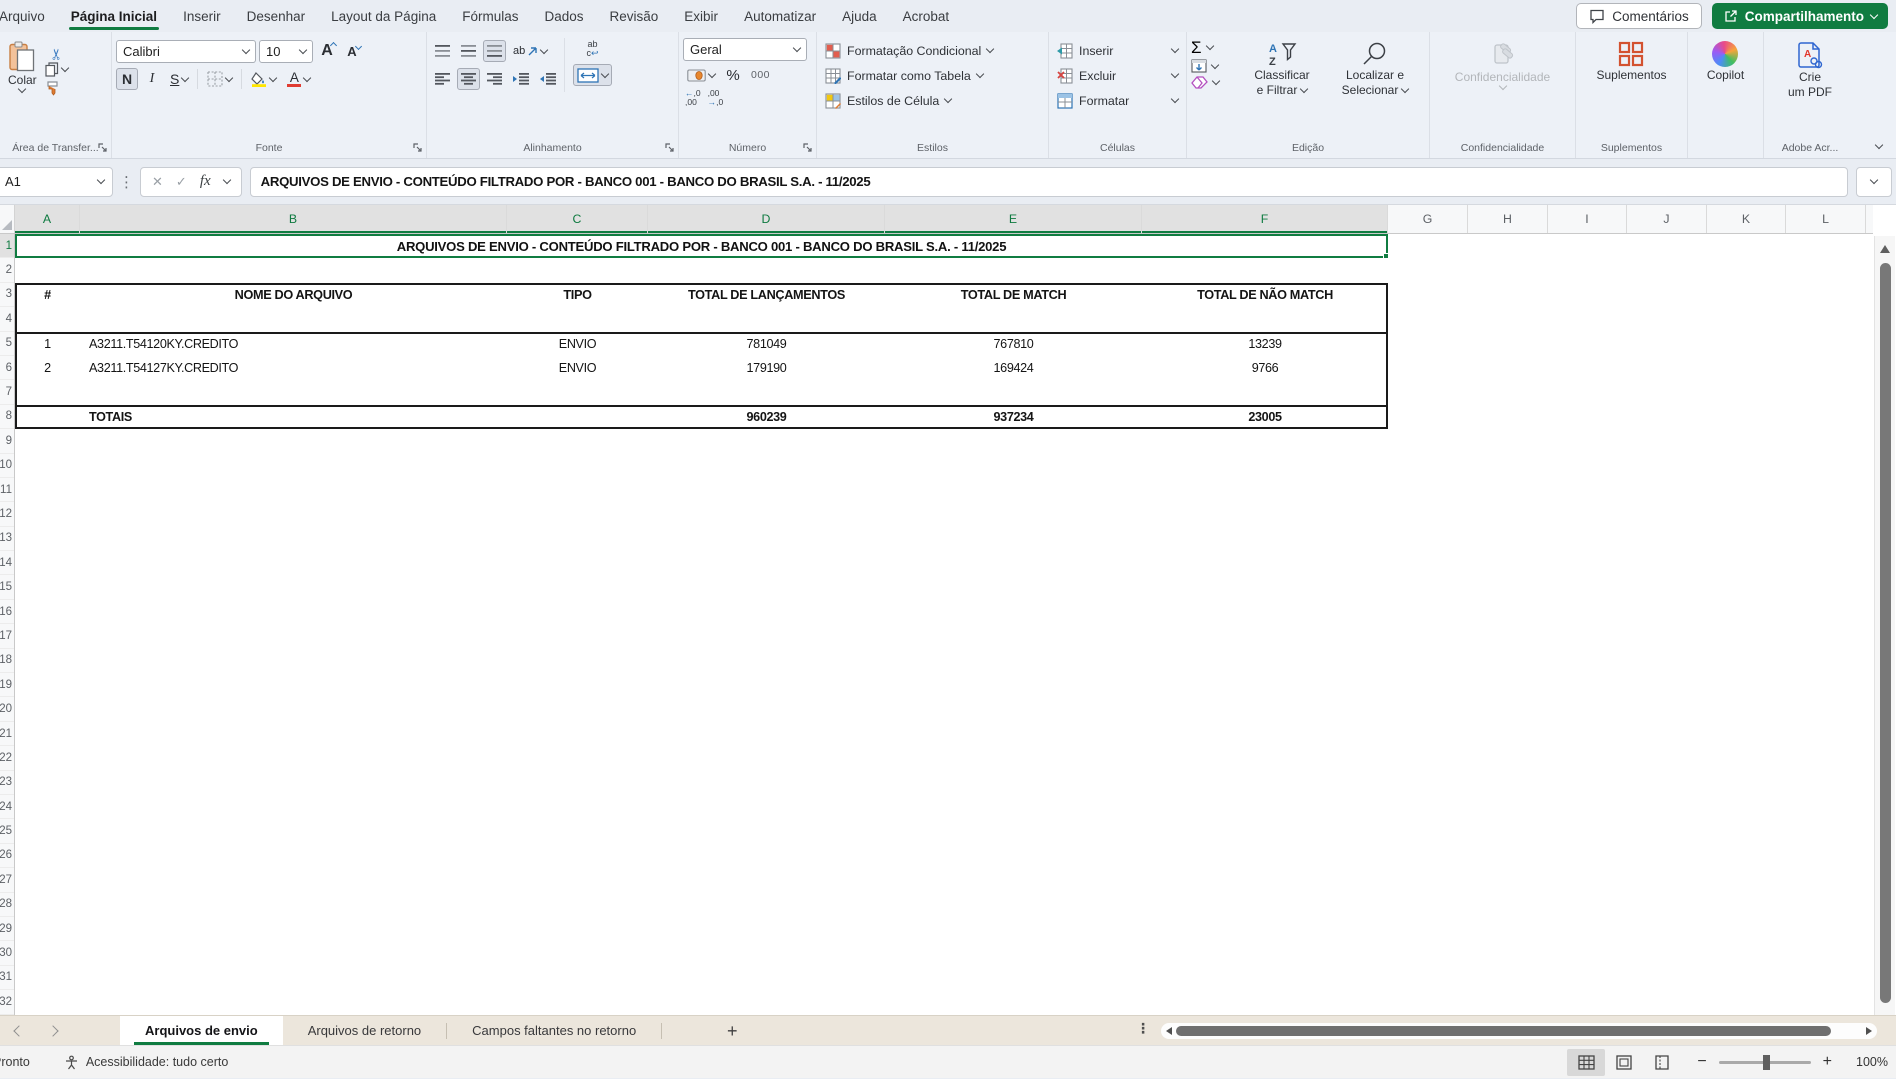 Image resolution: width=1896 pixels, height=1079 pixels. Describe the element at coordinates (733, 75) in the screenshot. I see `percent-icon: %` at that location.